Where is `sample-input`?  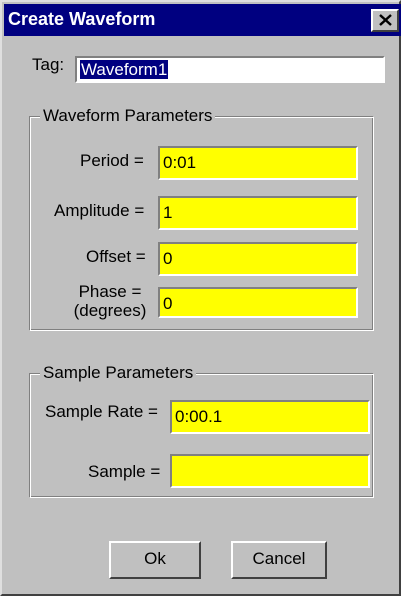 sample-input is located at coordinates (270, 471).